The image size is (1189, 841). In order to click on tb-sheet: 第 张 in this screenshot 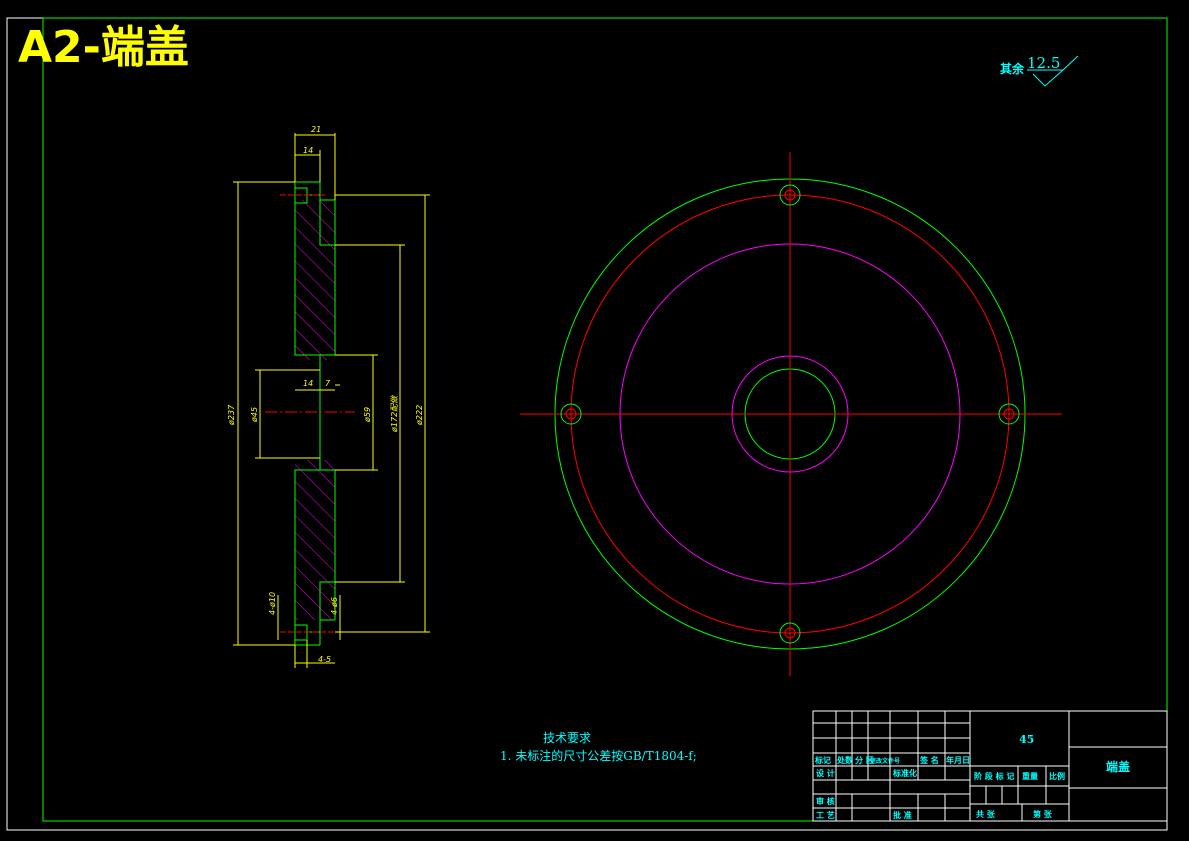, I will do `click(1043, 814)`.